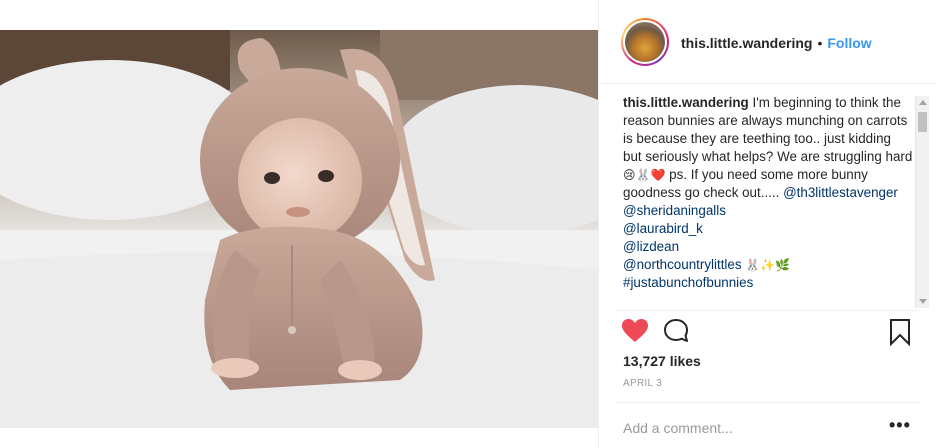 The height and width of the screenshot is (448, 936). I want to click on post-header: this.little.wandering • Follow, so click(767, 42).